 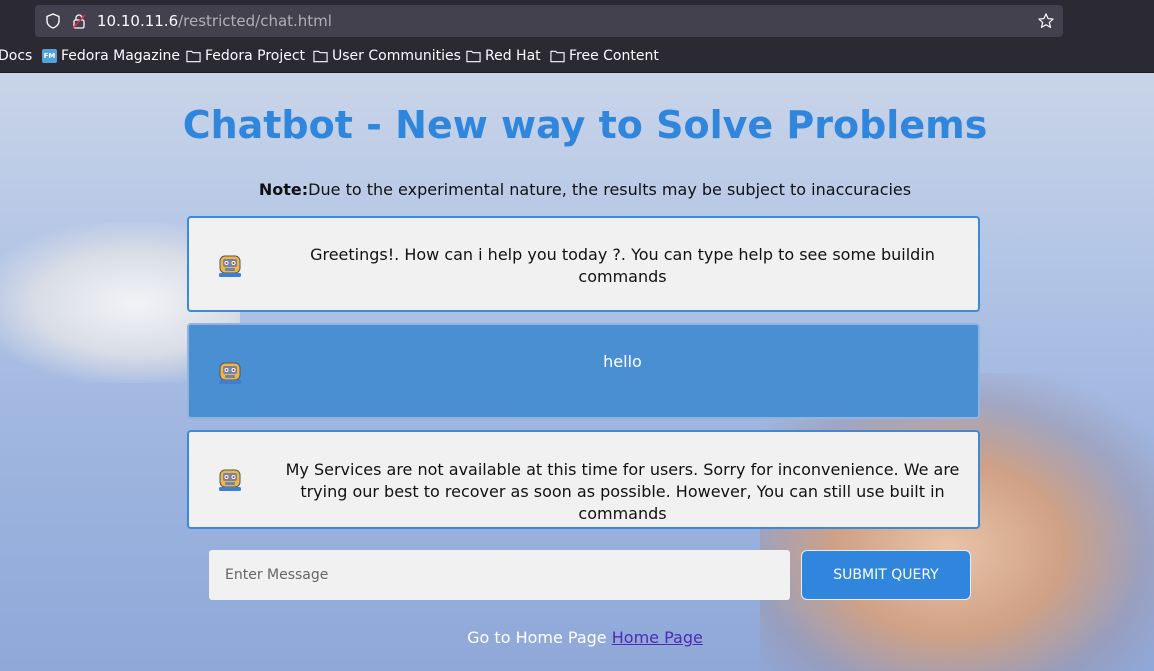 I want to click on home-page-link: Home Page, so click(x=657, y=637).